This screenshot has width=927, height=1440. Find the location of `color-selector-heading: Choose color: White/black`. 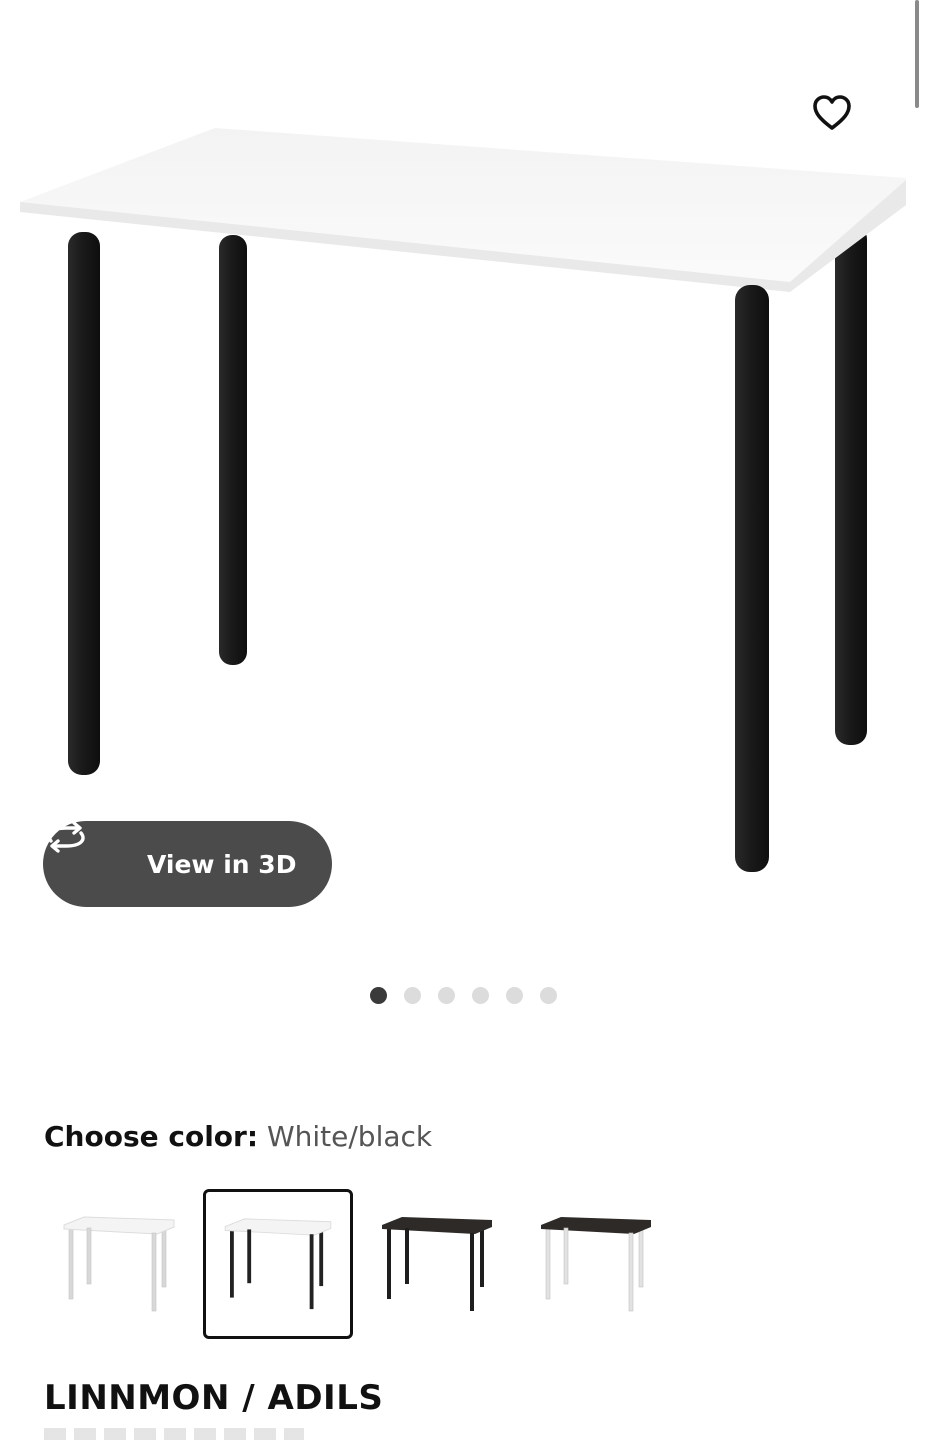

color-selector-heading: Choose color: White/black is located at coordinates (238, 1136).